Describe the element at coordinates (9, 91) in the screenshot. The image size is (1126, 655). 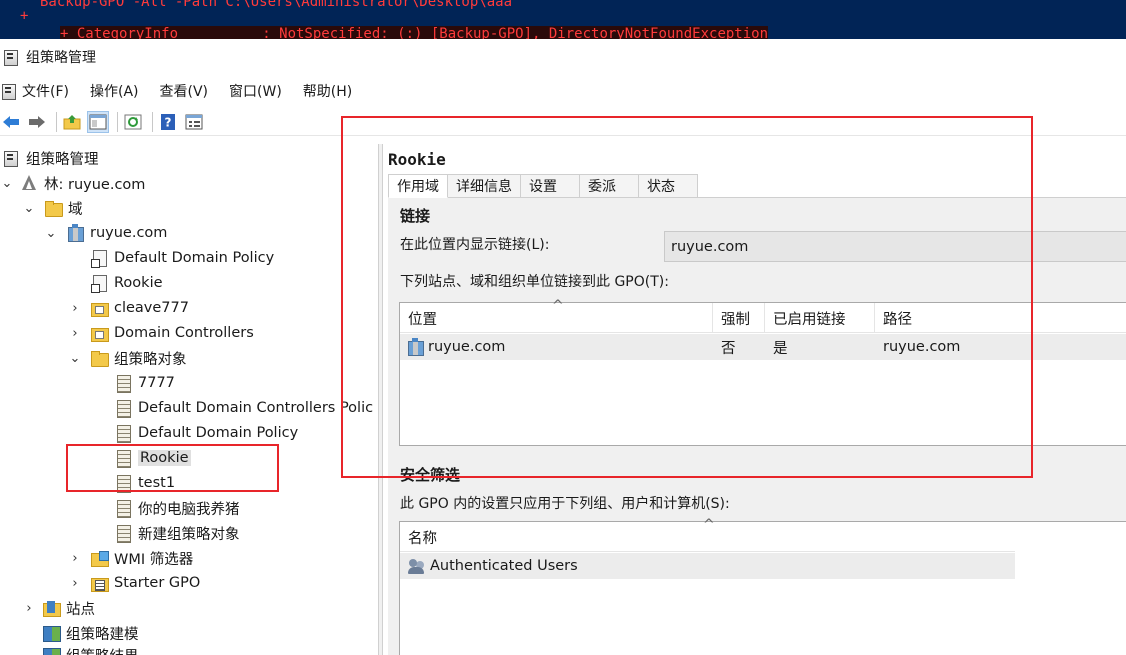
I see `system-menu-icon` at that location.